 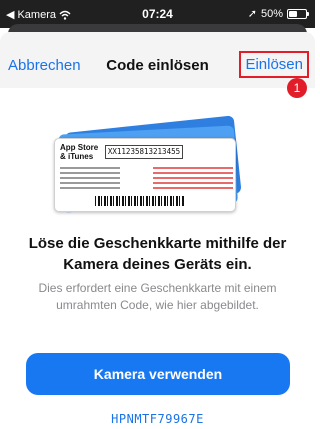 I want to click on battery-icon, so click(x=298, y=13).